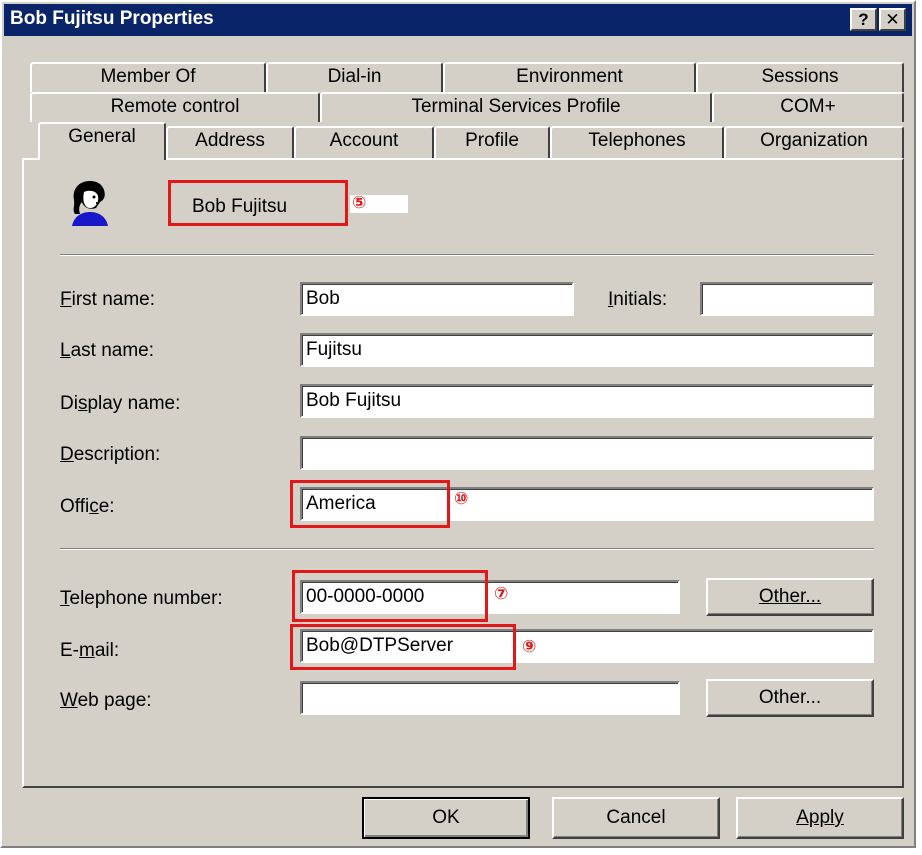 This screenshot has height=855, width=922. Describe the element at coordinates (107, 350) in the screenshot. I see `last-name-label: Last name:` at that location.